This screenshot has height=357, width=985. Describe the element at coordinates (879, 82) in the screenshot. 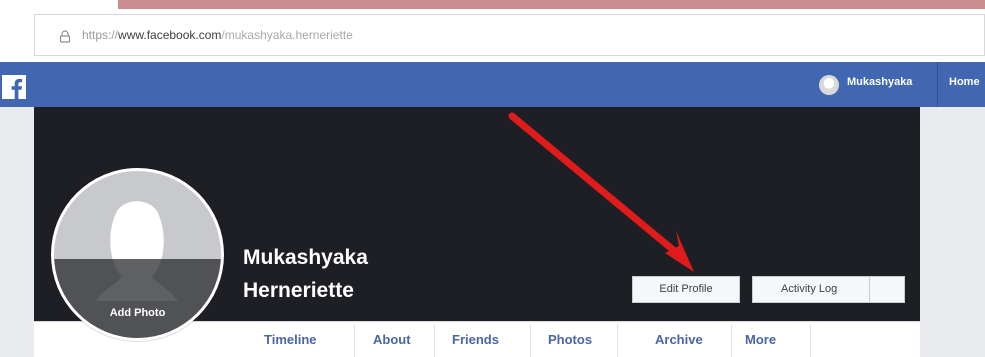

I see `user-name-link: Mukashyaka` at that location.